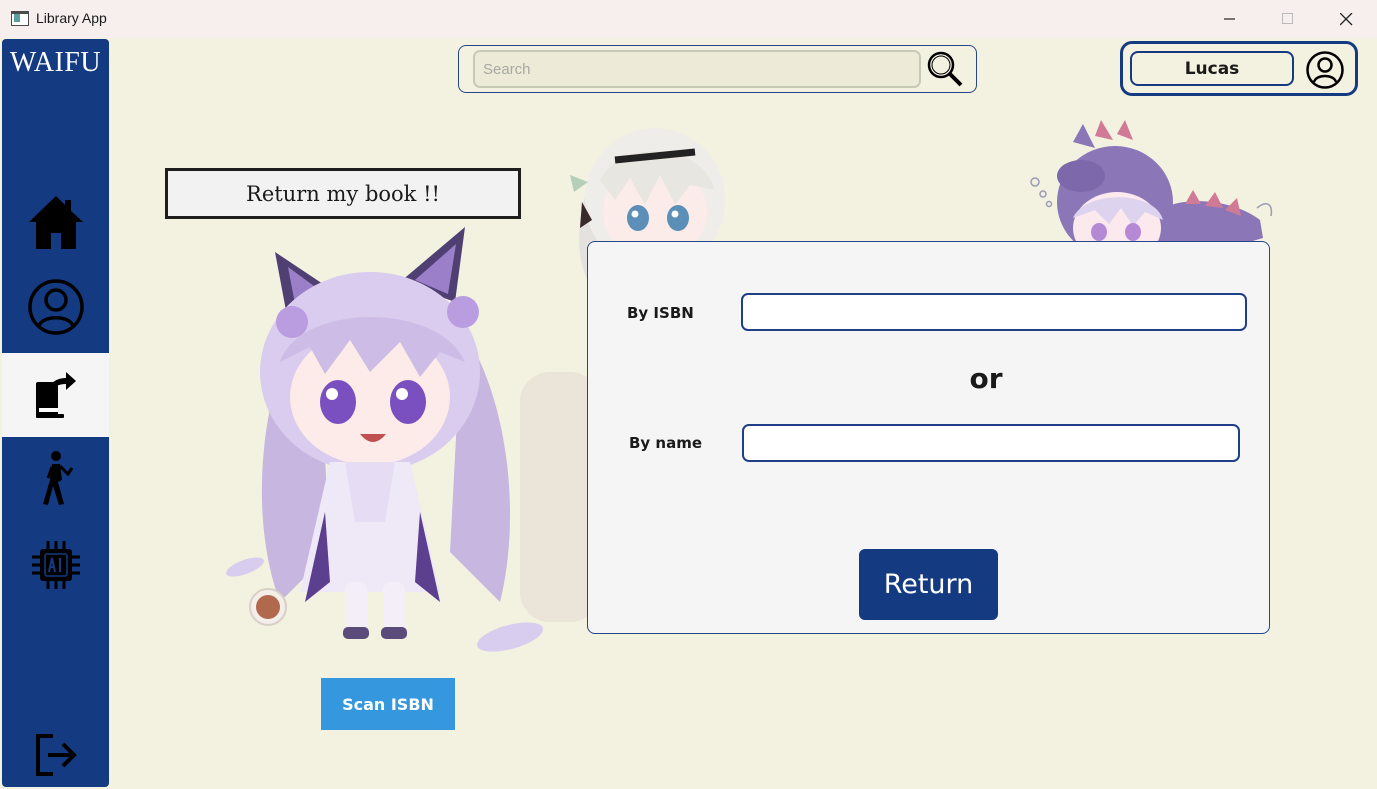 The width and height of the screenshot is (1377, 789). I want to click on or-separator: or, so click(986, 378).